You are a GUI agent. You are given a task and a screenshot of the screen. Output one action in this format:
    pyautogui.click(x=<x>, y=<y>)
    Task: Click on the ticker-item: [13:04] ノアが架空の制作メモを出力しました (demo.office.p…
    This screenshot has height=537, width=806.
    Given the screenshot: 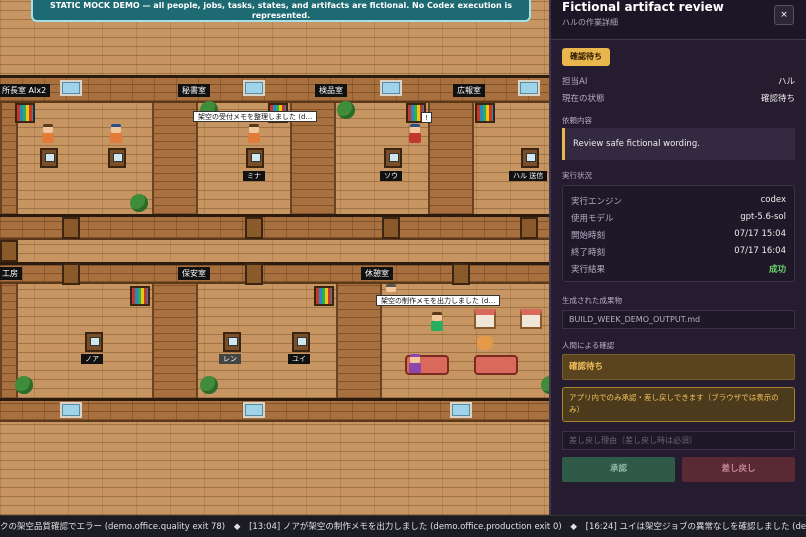 What is the action you would take?
    pyautogui.click(x=405, y=527)
    